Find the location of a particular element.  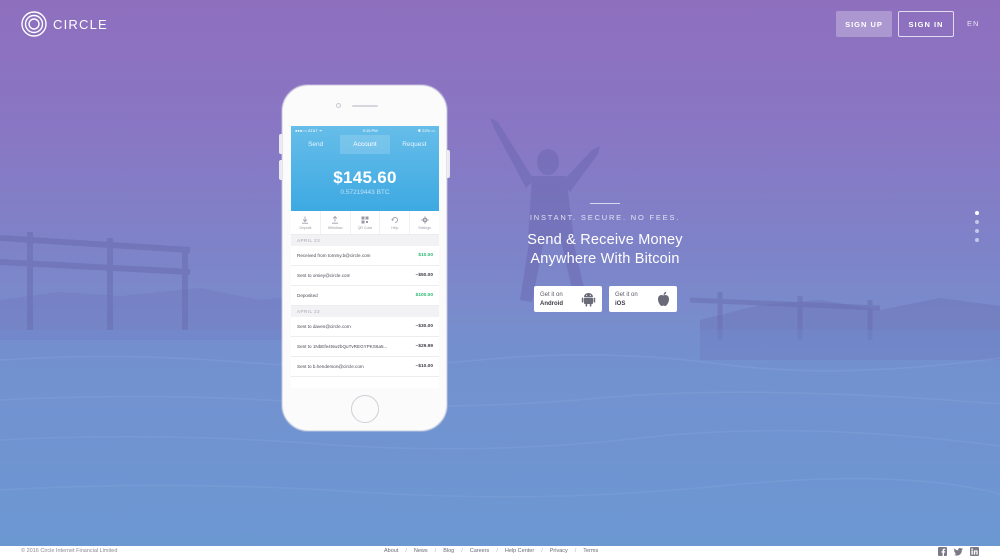

transaction-row: Received from tommy.b@circle.com $10.00 is located at coordinates (365, 256).